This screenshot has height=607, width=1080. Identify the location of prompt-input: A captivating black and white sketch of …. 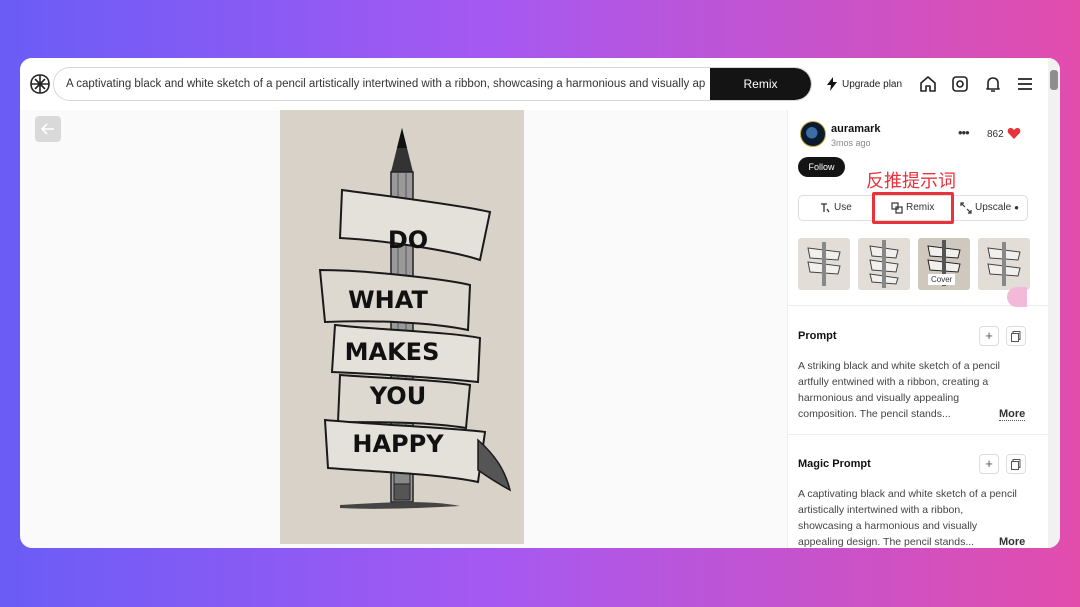
(432, 84).